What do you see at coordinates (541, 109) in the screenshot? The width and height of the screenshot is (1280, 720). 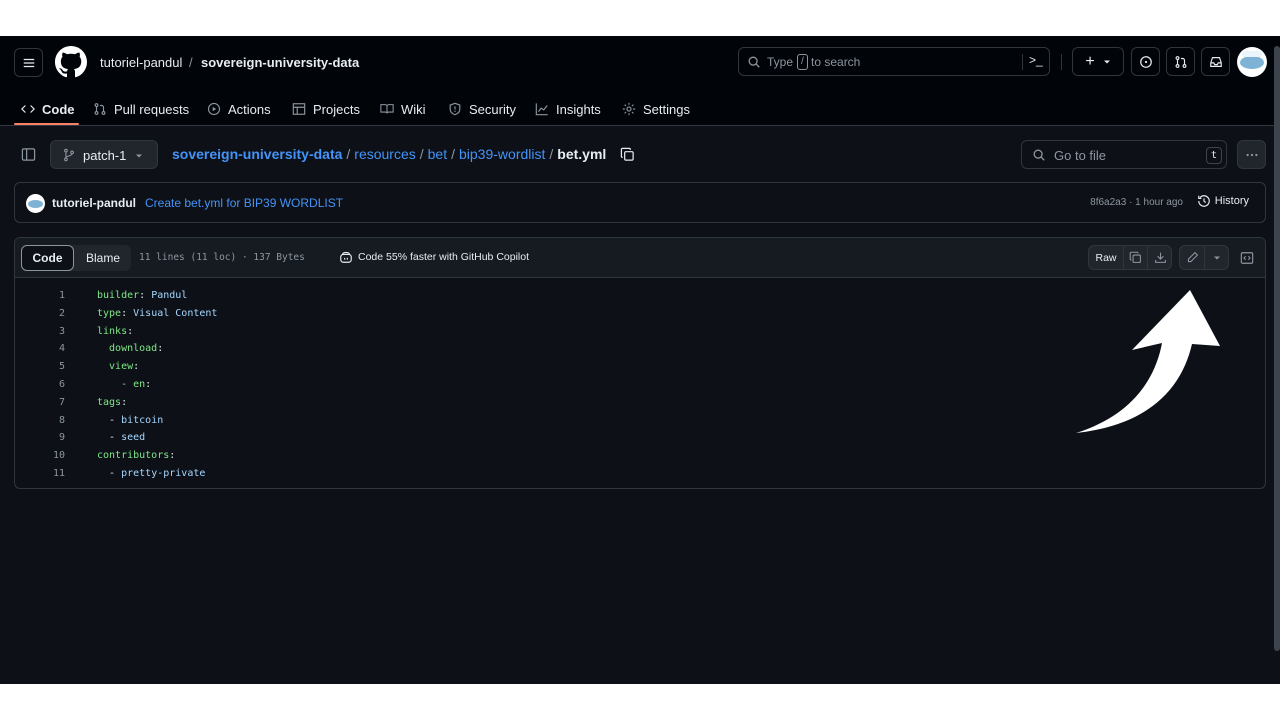 I see `graph-icon` at bounding box center [541, 109].